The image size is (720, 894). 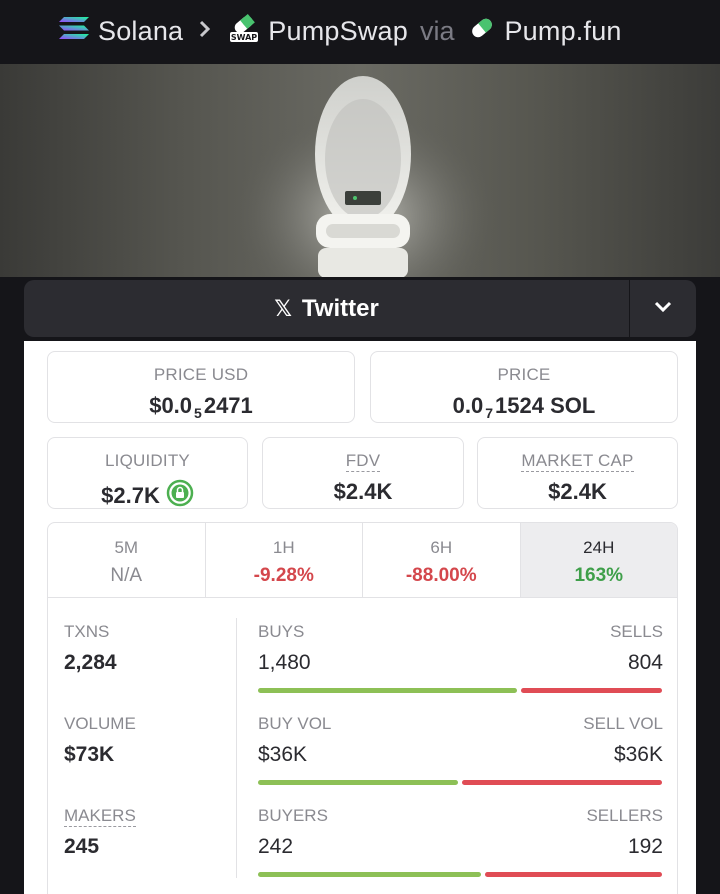 What do you see at coordinates (468, 405) in the screenshot?
I see `price-native-lead: 0.0` at bounding box center [468, 405].